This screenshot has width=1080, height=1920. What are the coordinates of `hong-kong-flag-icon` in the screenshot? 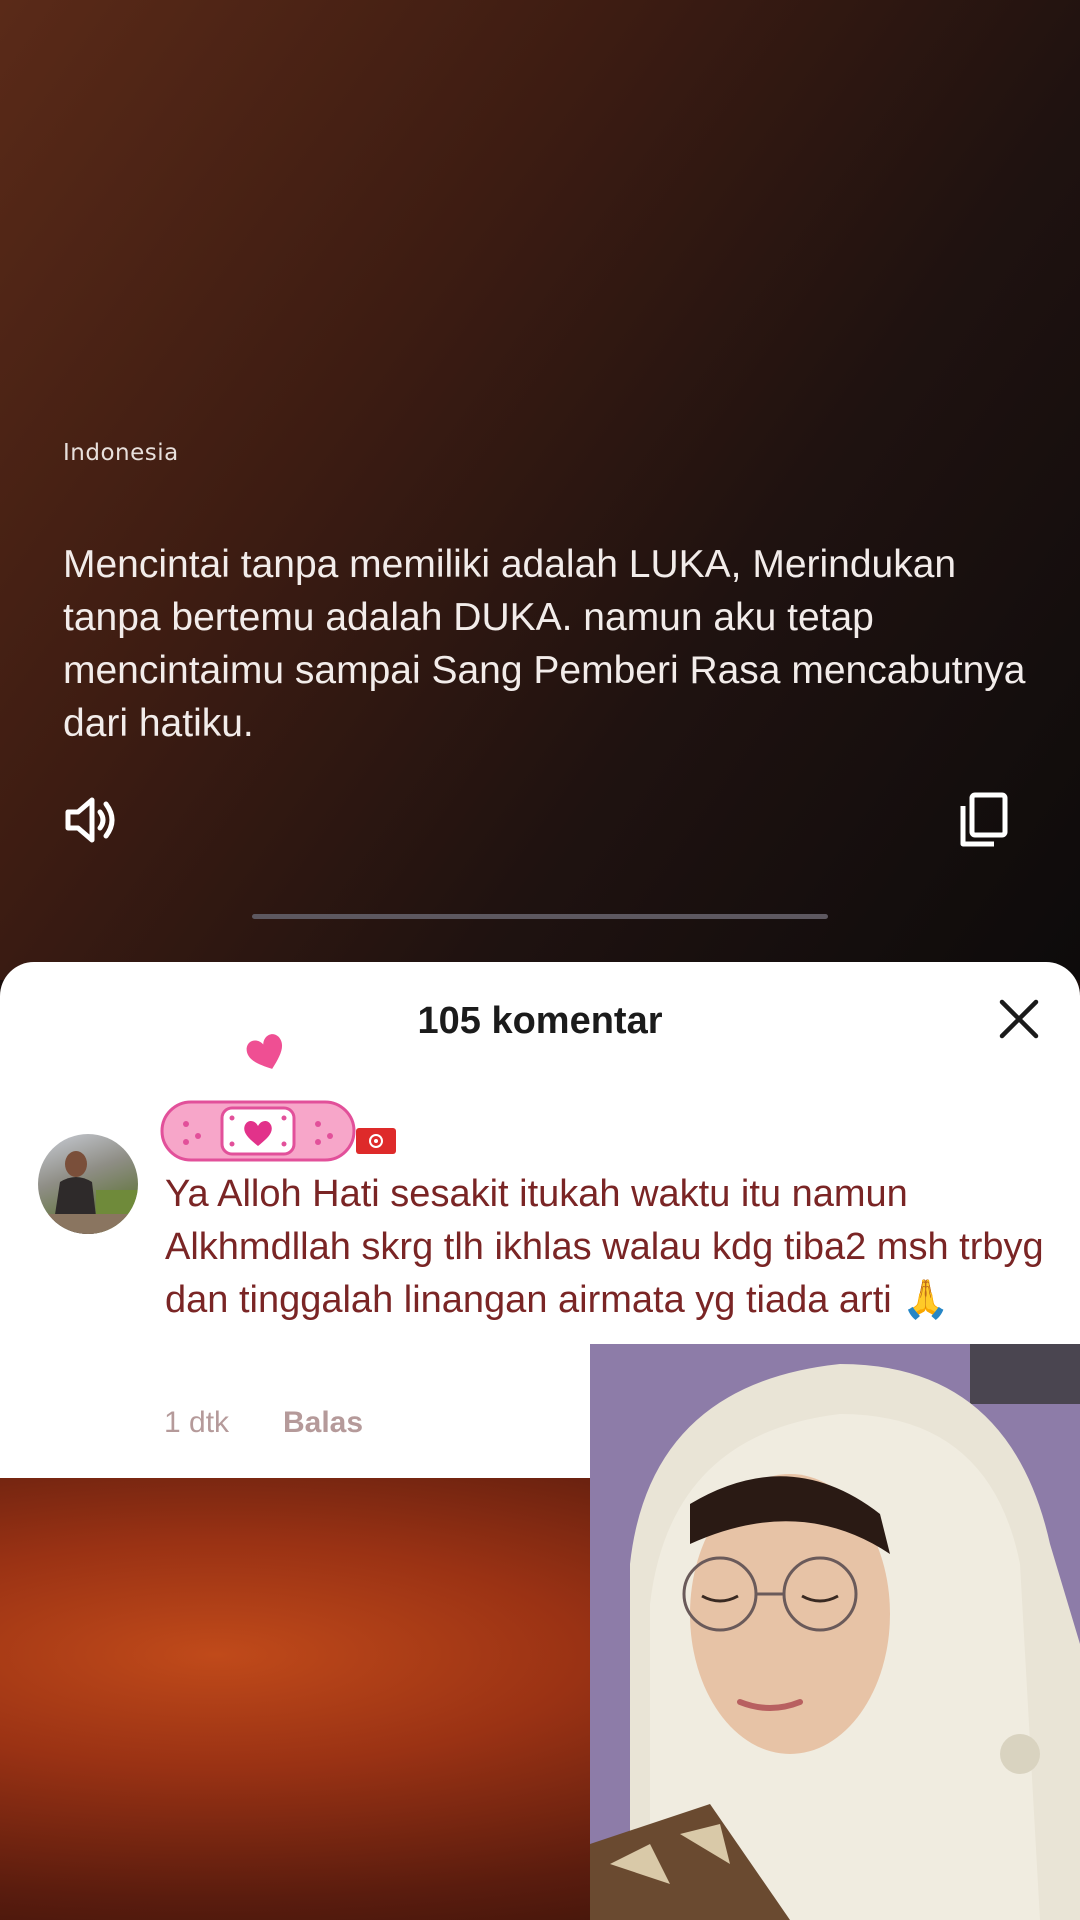 It's located at (376, 1141).